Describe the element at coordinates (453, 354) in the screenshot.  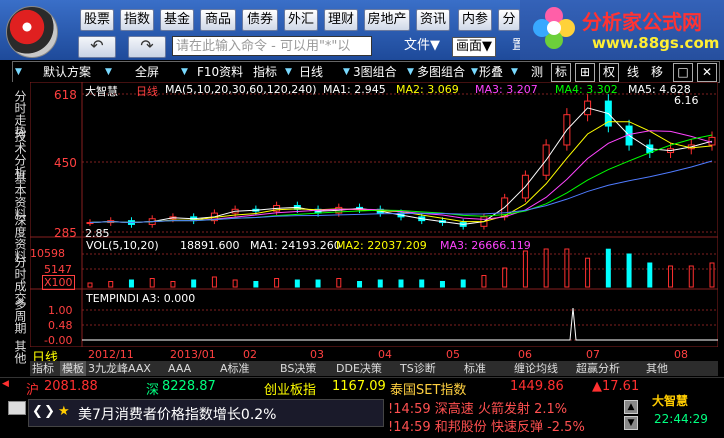
I see `date-tick: 05` at that location.